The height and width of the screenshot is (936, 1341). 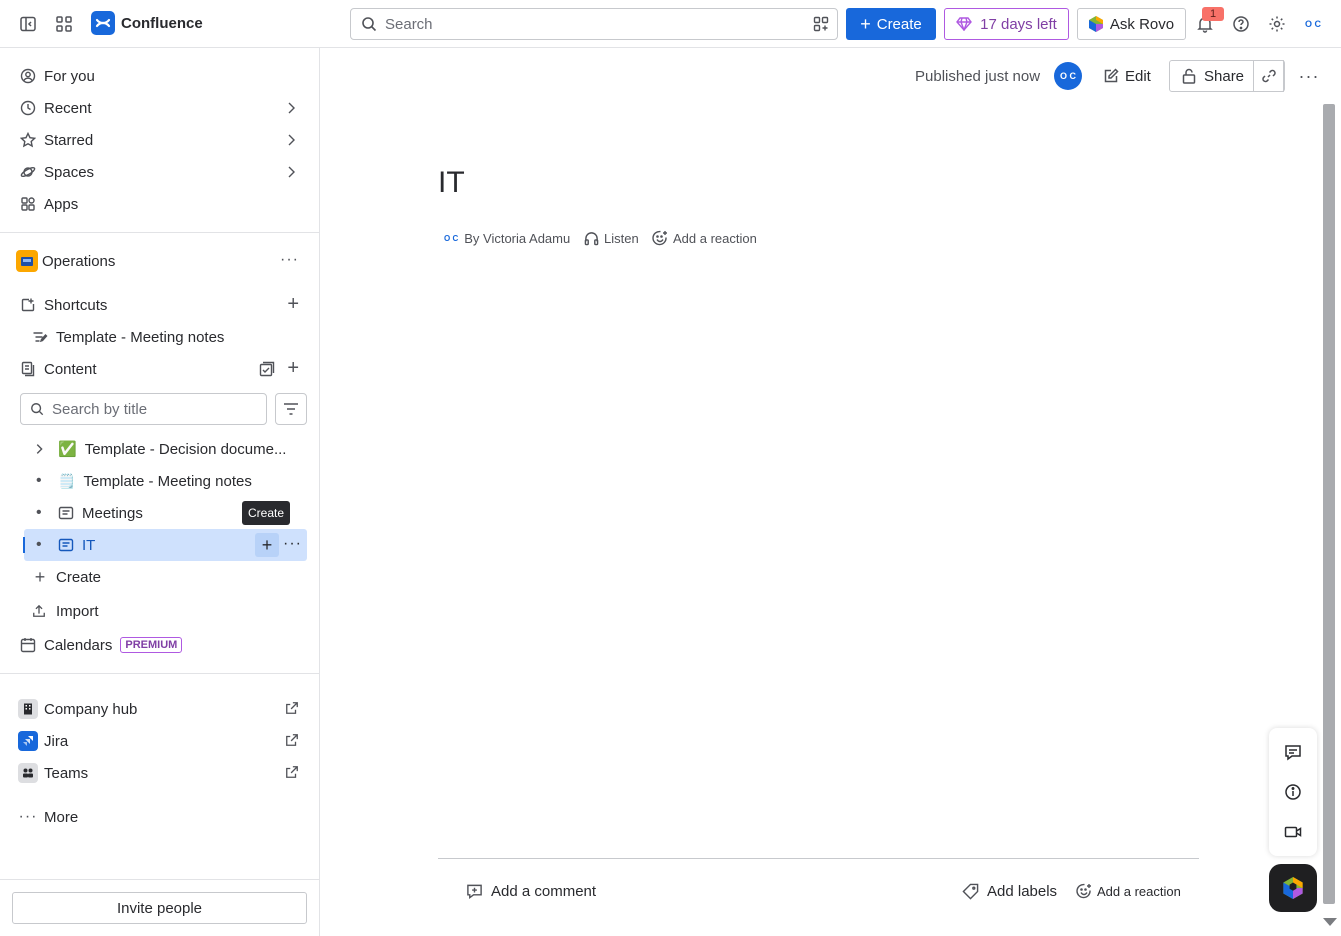 I want to click on invite-people-label: Invite people, so click(x=159, y=908).